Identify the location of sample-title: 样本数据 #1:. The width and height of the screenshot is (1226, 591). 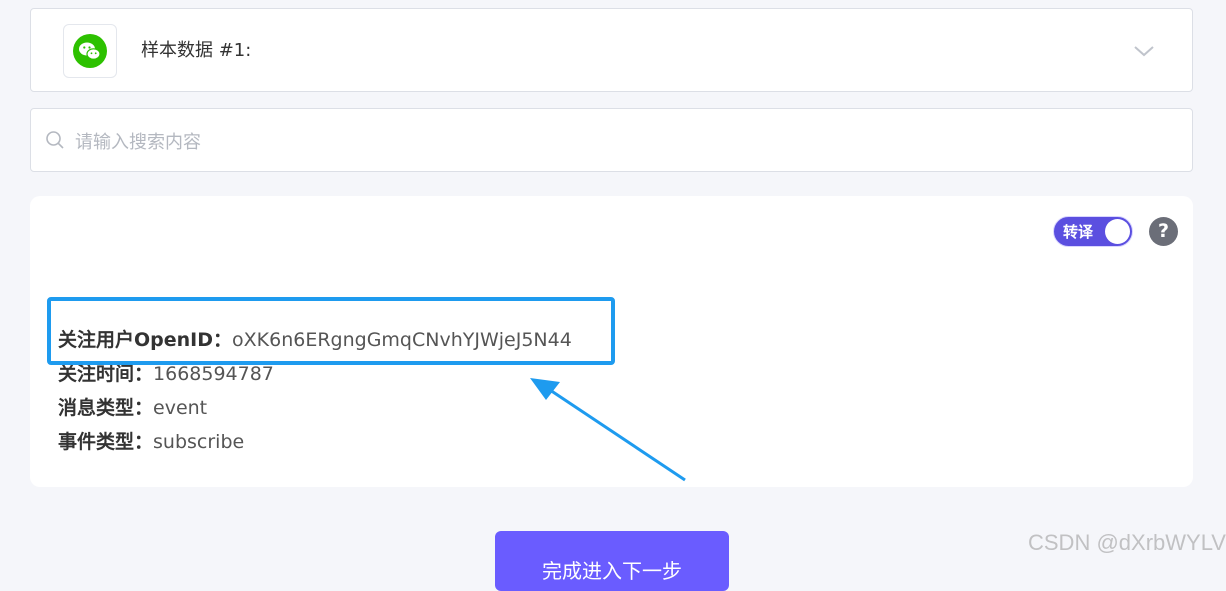
(196, 50).